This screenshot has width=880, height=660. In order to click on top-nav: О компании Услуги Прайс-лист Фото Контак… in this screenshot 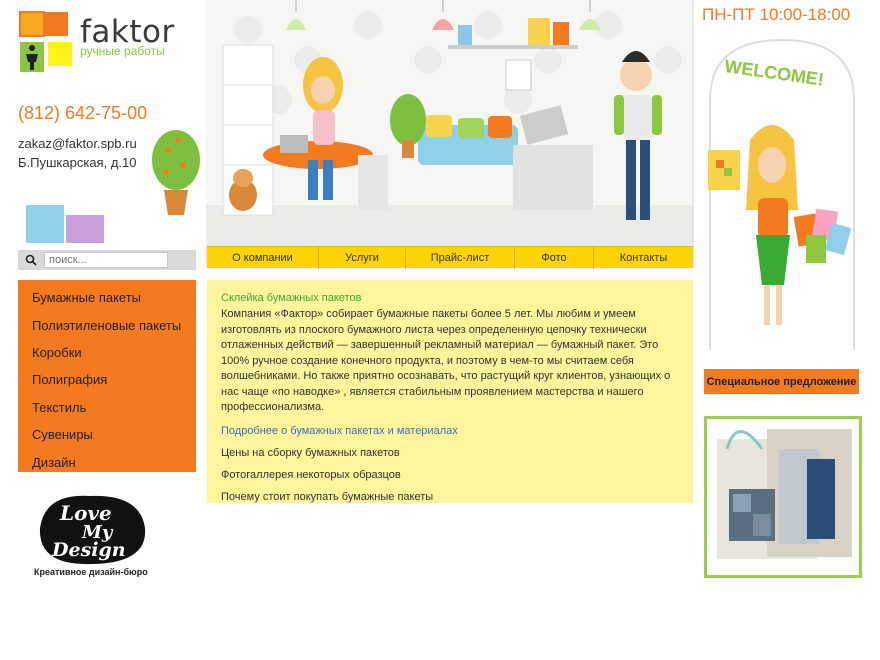, I will do `click(450, 257)`.